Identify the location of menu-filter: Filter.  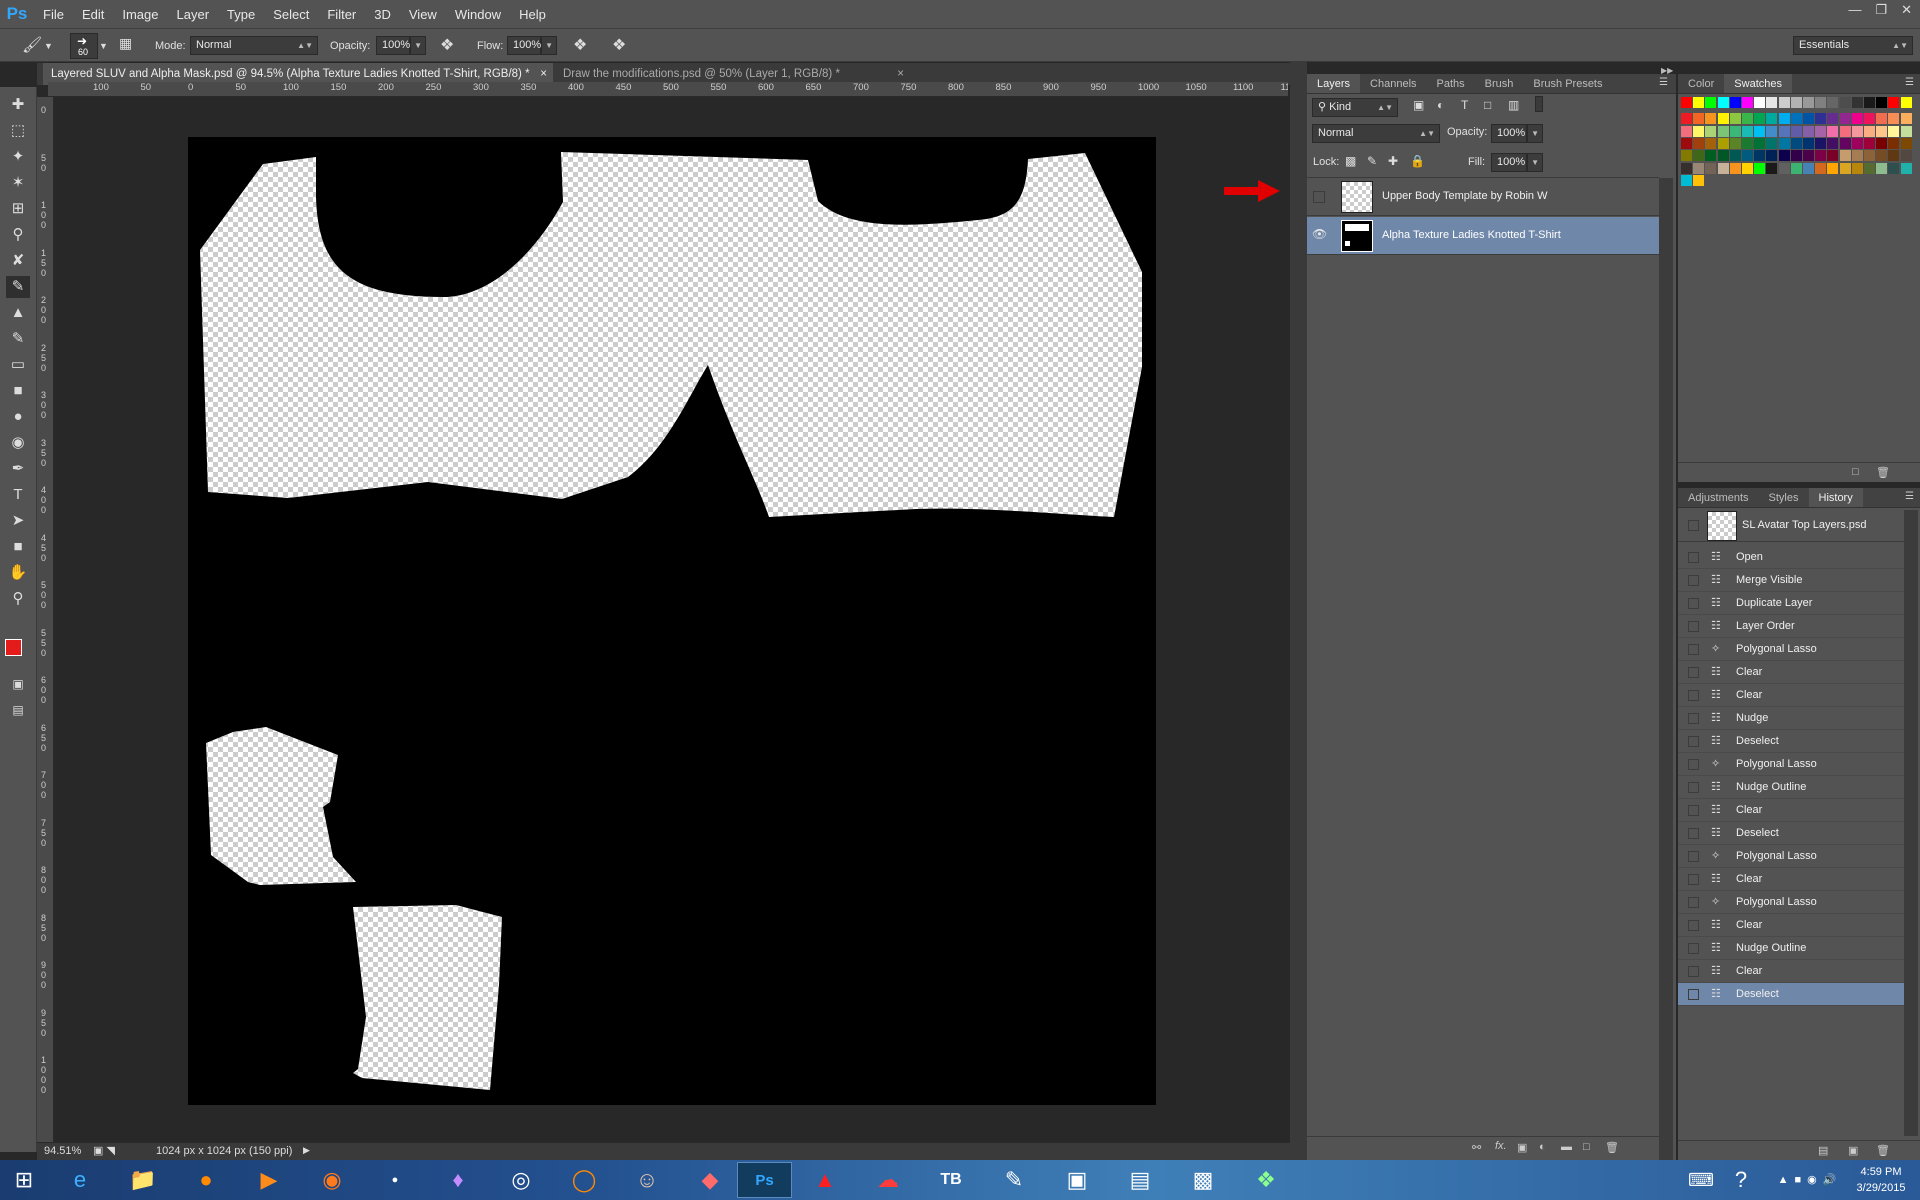
(341, 14).